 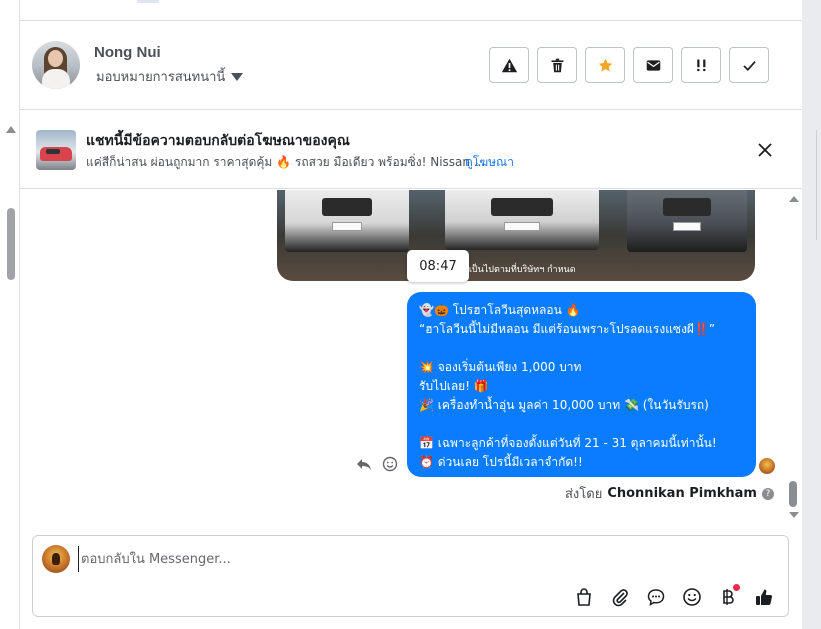 I want to click on message-time: 08:47, so click(x=438, y=266).